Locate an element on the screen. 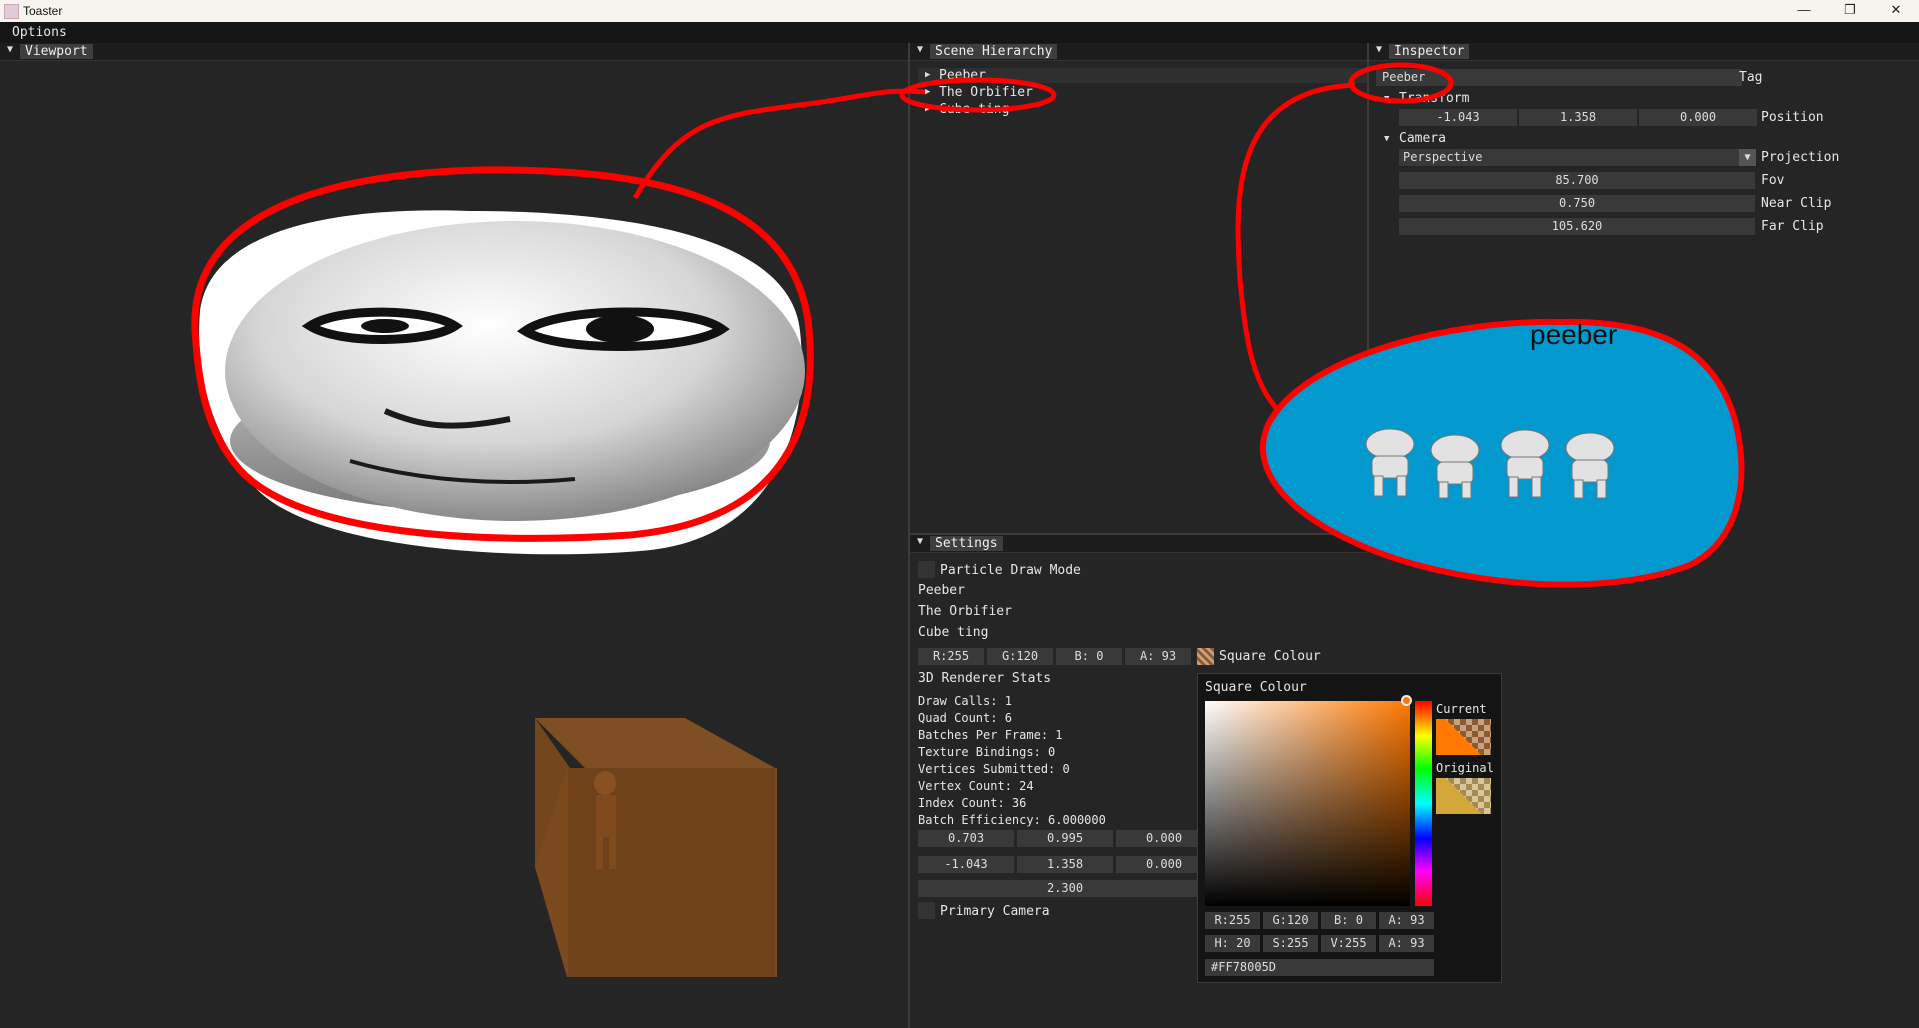 This screenshot has width=1919, height=1028. picker-hex-input: #FF78005D is located at coordinates (1319, 967).